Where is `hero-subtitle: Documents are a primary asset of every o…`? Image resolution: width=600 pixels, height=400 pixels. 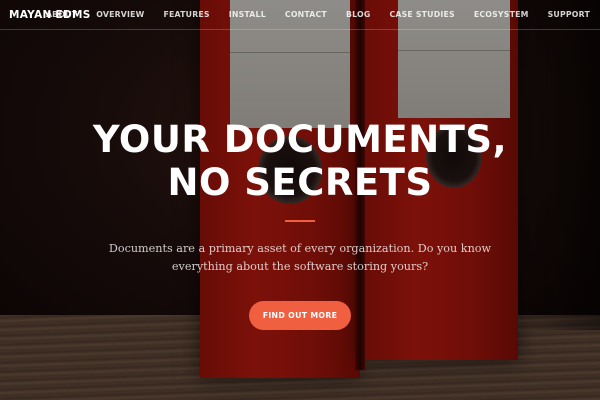
hero-subtitle: Documents are a primary asset of every o… is located at coordinates (300, 257).